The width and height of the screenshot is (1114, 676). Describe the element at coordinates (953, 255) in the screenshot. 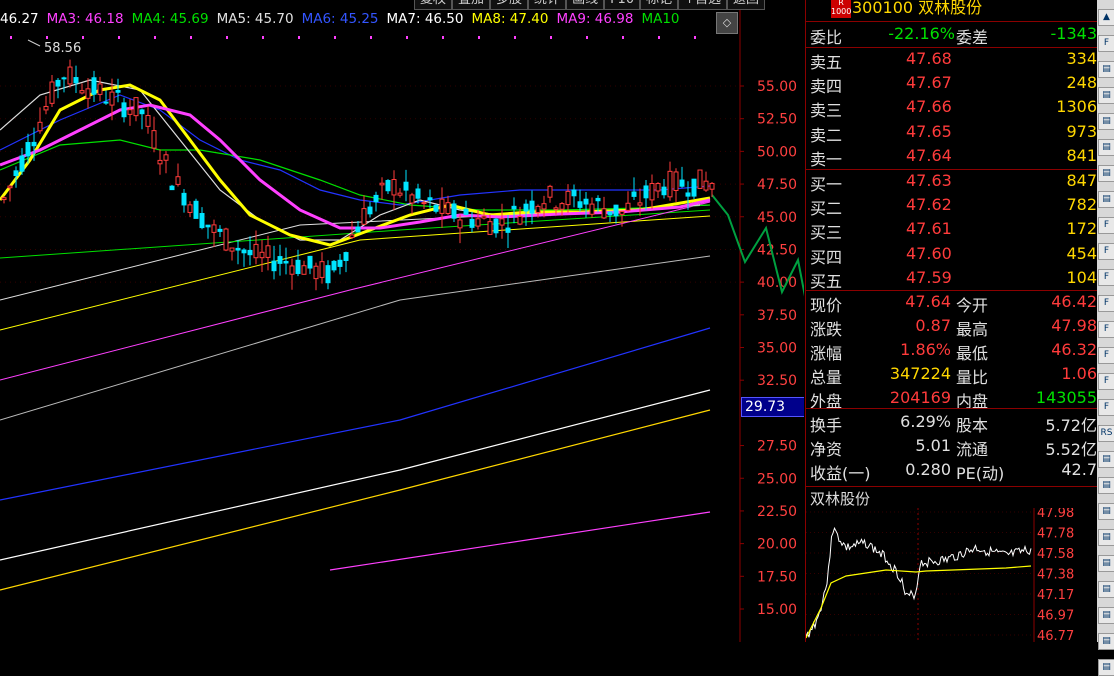

I see `buy-row: 买四 47.60 454` at that location.